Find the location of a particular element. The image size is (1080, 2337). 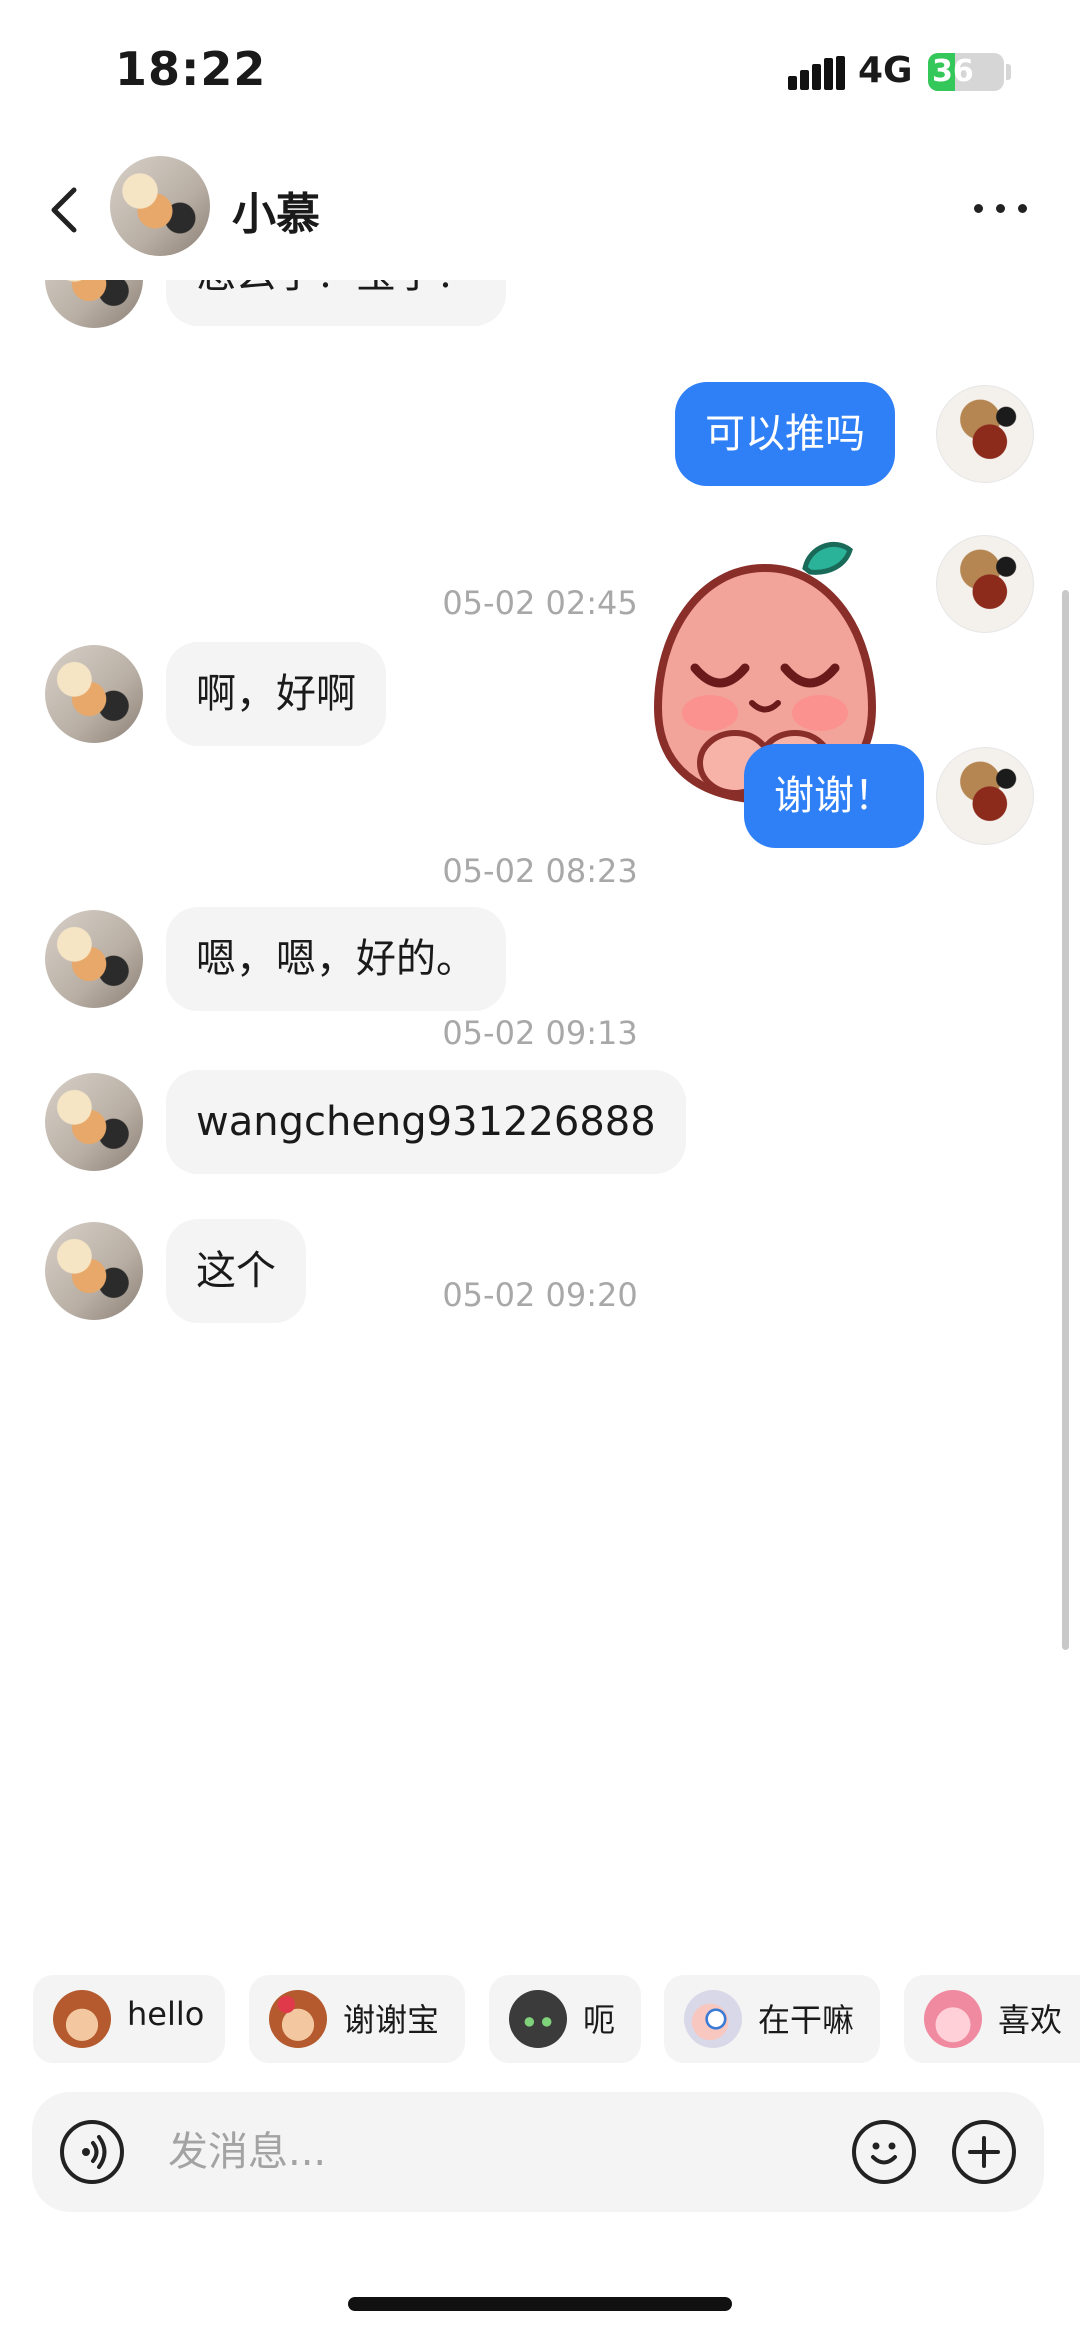

message-composer is located at coordinates (538, 2152).